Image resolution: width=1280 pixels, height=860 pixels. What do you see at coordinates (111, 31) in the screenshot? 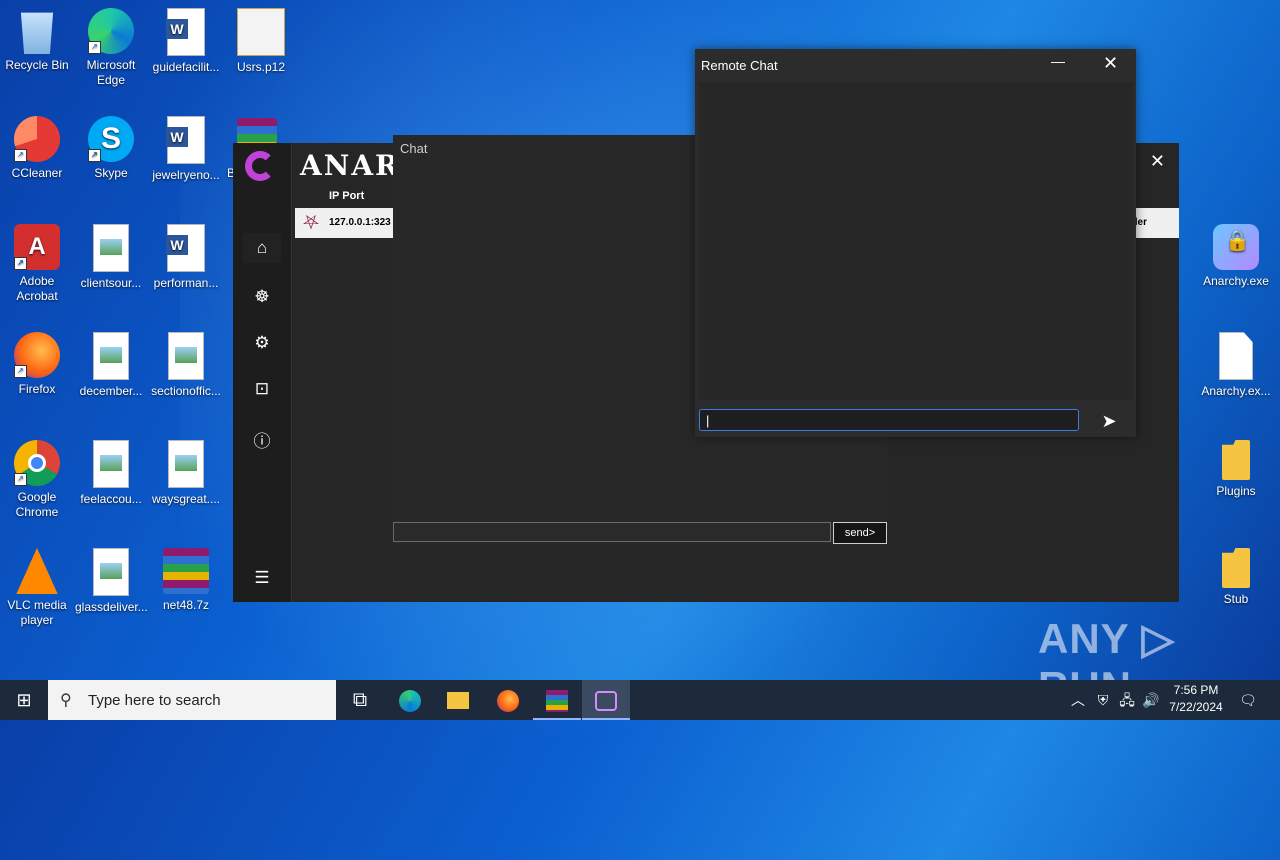
I see `edge-icon: ↗` at bounding box center [111, 31].